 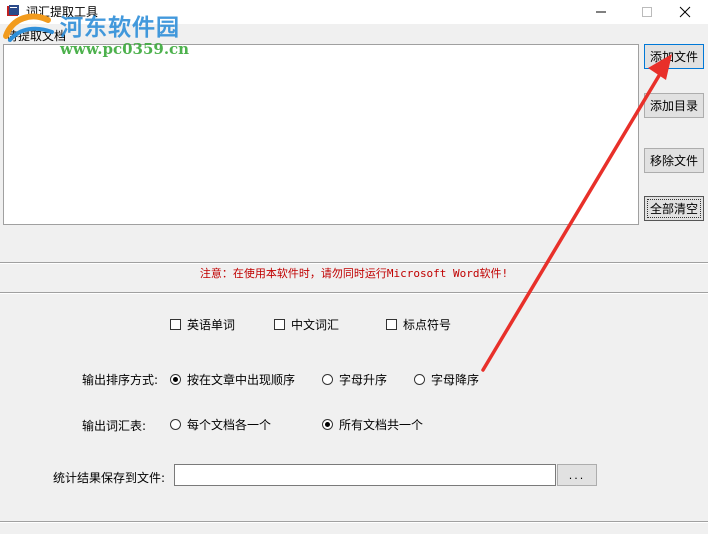 I want to click on save-path-label: 统计结果保存到文件:, so click(x=109, y=478).